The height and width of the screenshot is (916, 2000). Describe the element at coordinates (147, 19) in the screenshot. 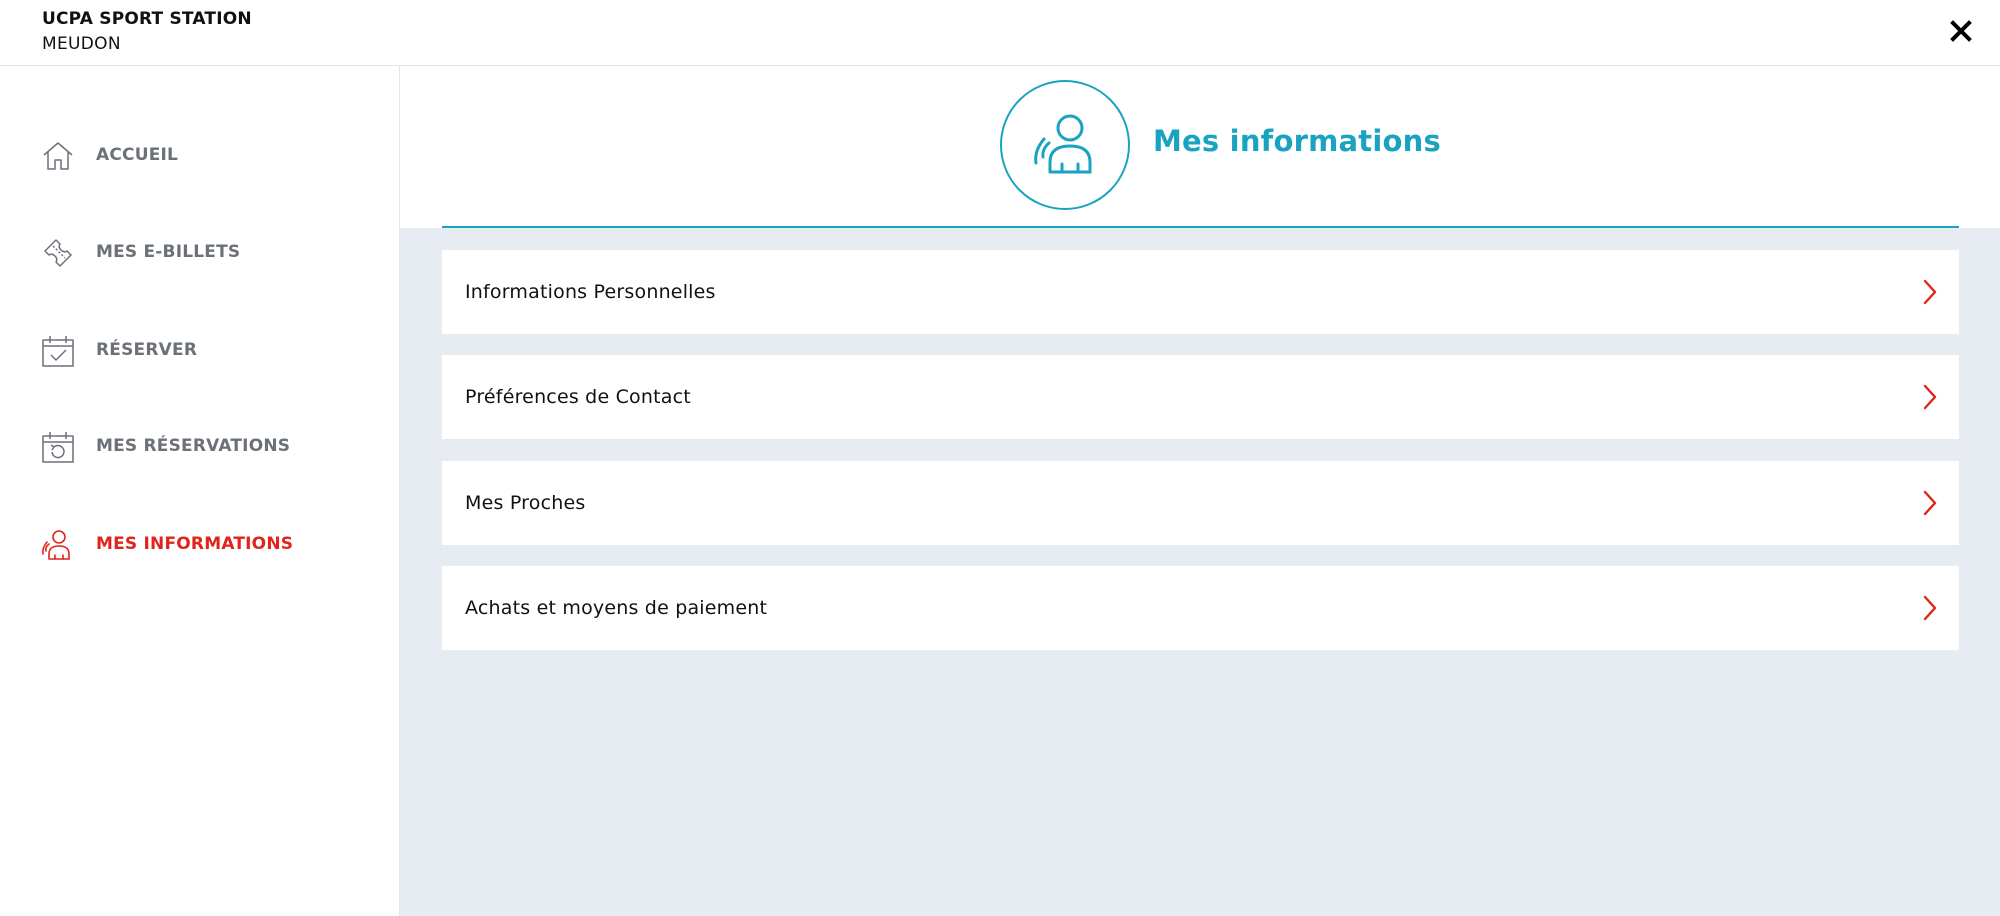

I see `brand-name: UCPA SPORT STATION` at that location.